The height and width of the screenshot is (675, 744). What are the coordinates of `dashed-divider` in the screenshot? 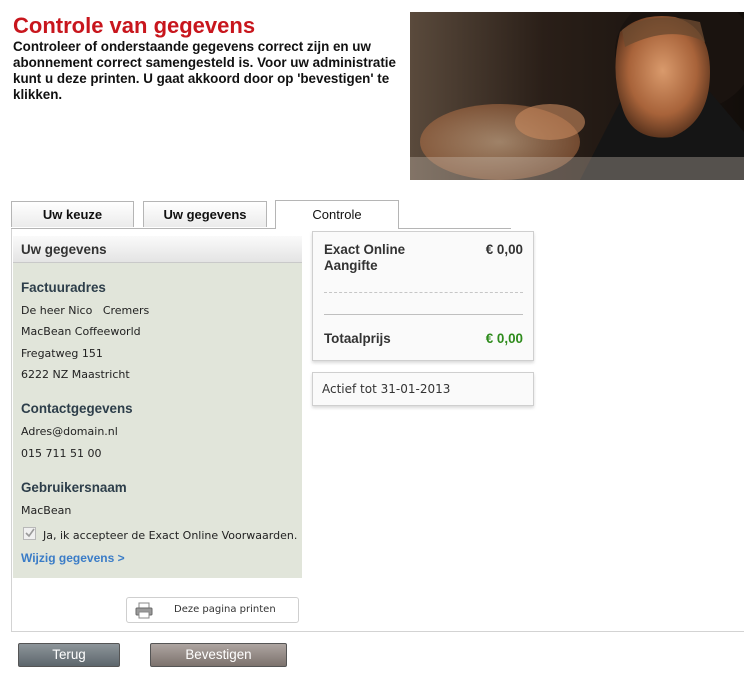 It's located at (423, 292).